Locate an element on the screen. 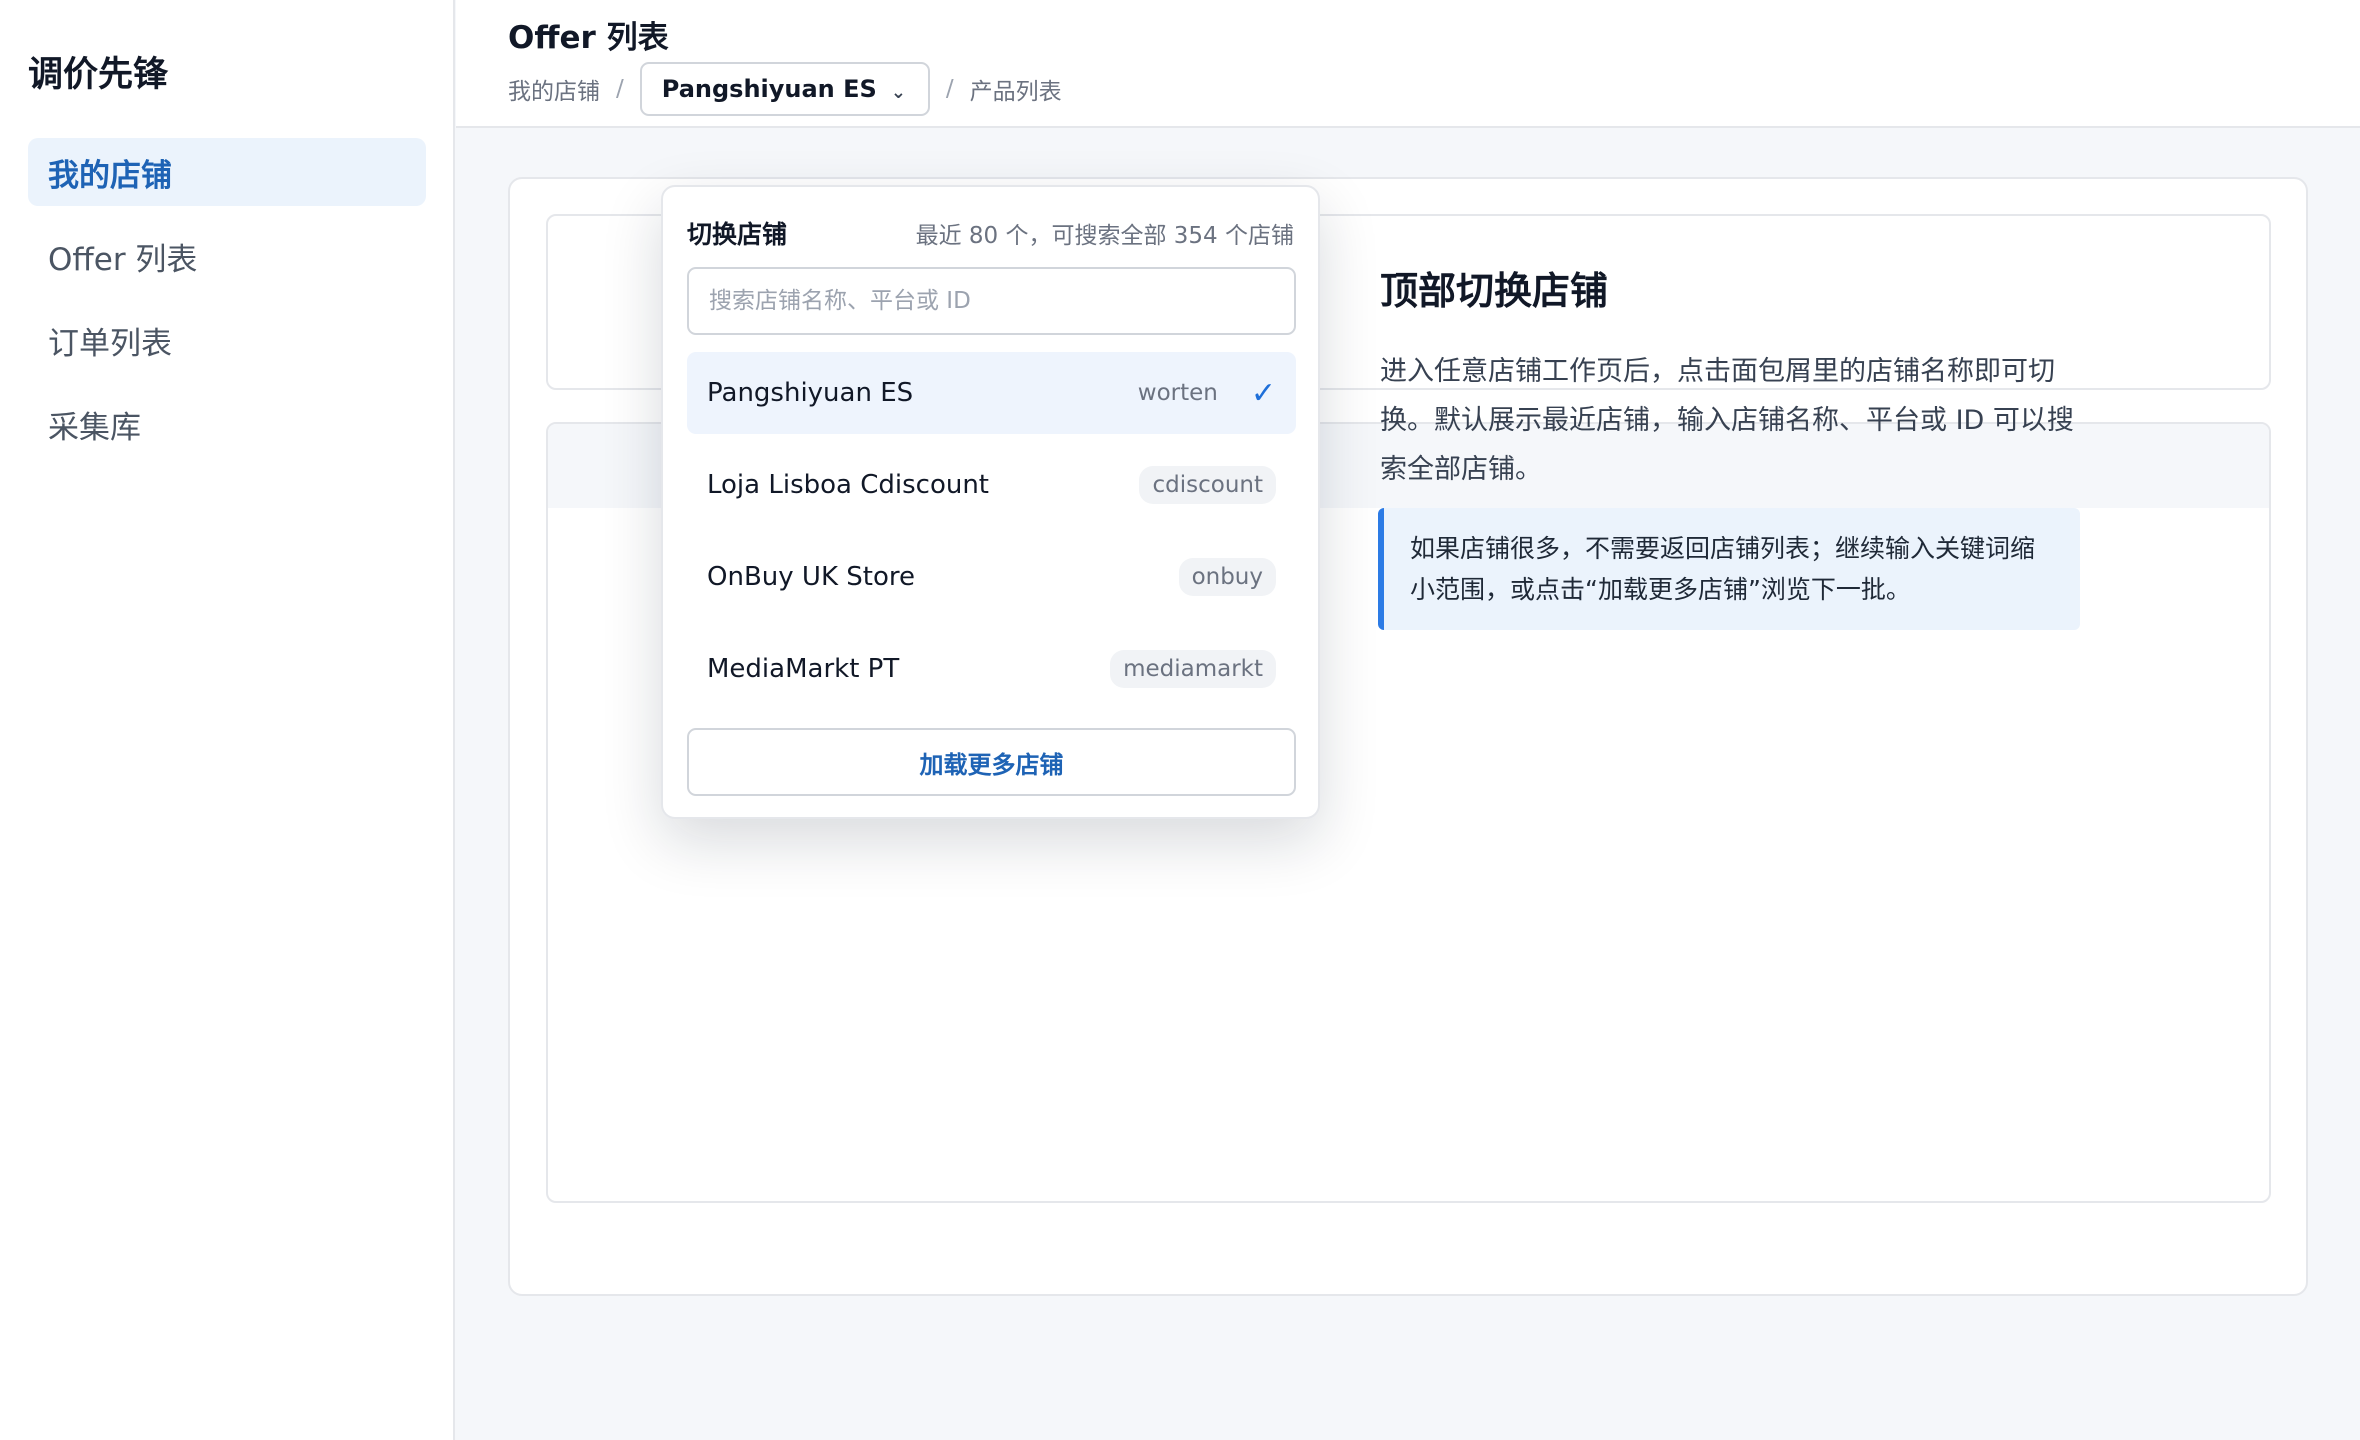 This screenshot has width=2360, height=1440. store-switch-button: Pangshiyuan ES ⌄ is located at coordinates (784, 89).